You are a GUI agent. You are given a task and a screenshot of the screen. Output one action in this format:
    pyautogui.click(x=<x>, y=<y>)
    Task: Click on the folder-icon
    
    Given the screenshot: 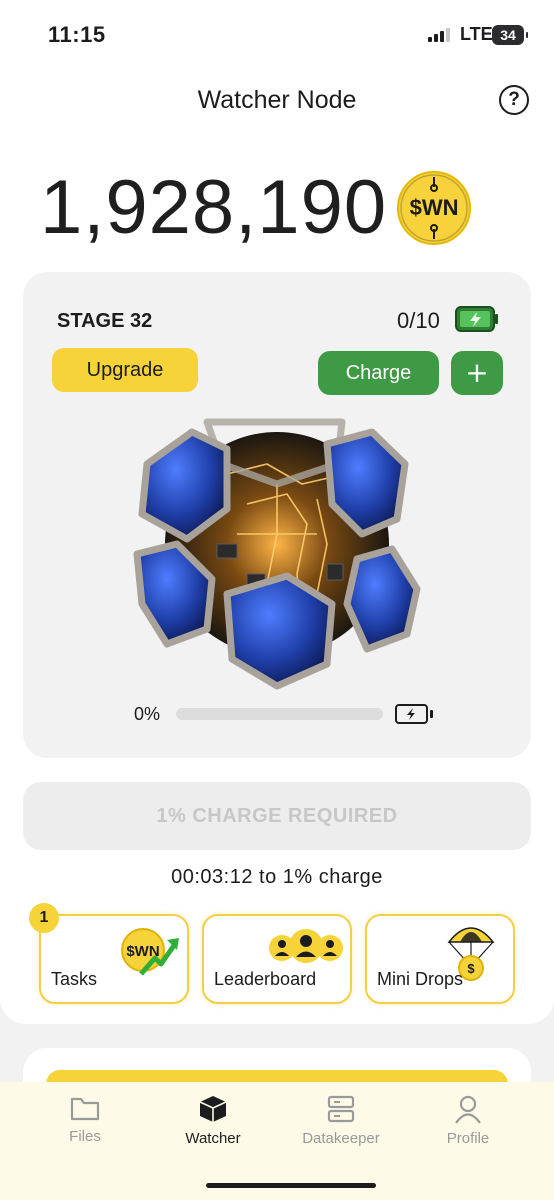 What is the action you would take?
    pyautogui.click(x=85, y=1109)
    